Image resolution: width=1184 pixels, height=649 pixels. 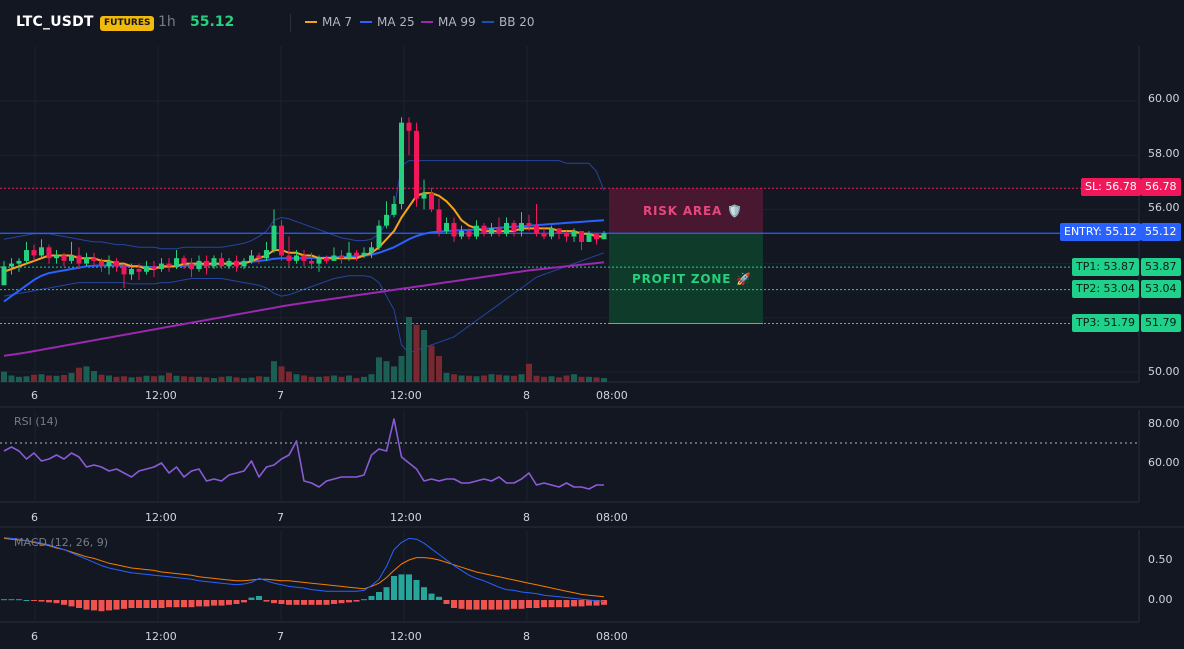 I want to click on price-tick: 58.00, so click(x=1164, y=153).